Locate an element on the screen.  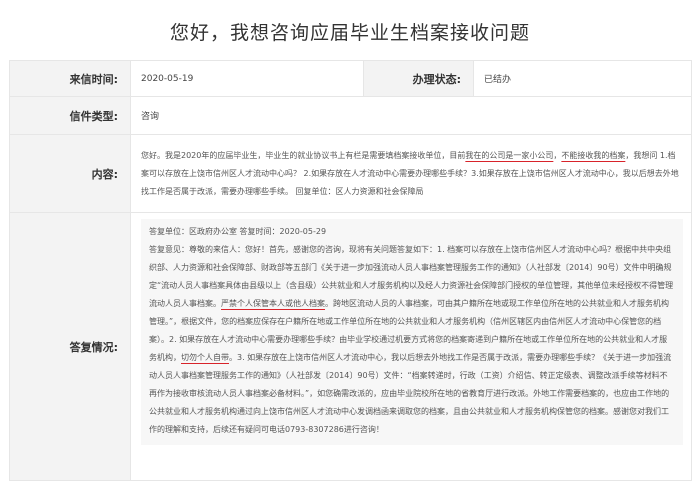
content-highlight-cannot-receive: 不能接收我的档案 is located at coordinates (593, 155).